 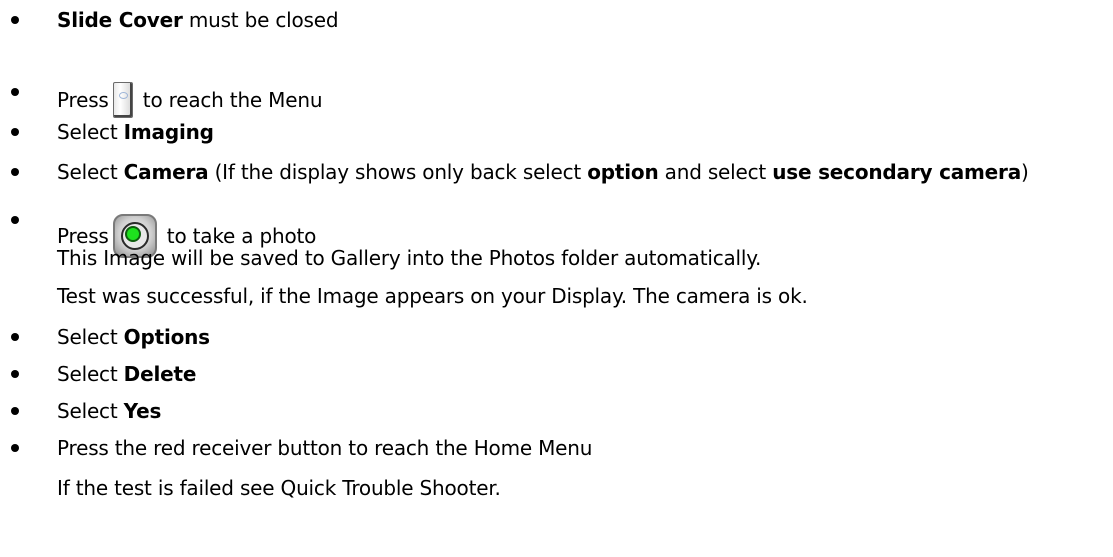 I want to click on step-text: Slide Cover must be closed, so click(x=198, y=20).